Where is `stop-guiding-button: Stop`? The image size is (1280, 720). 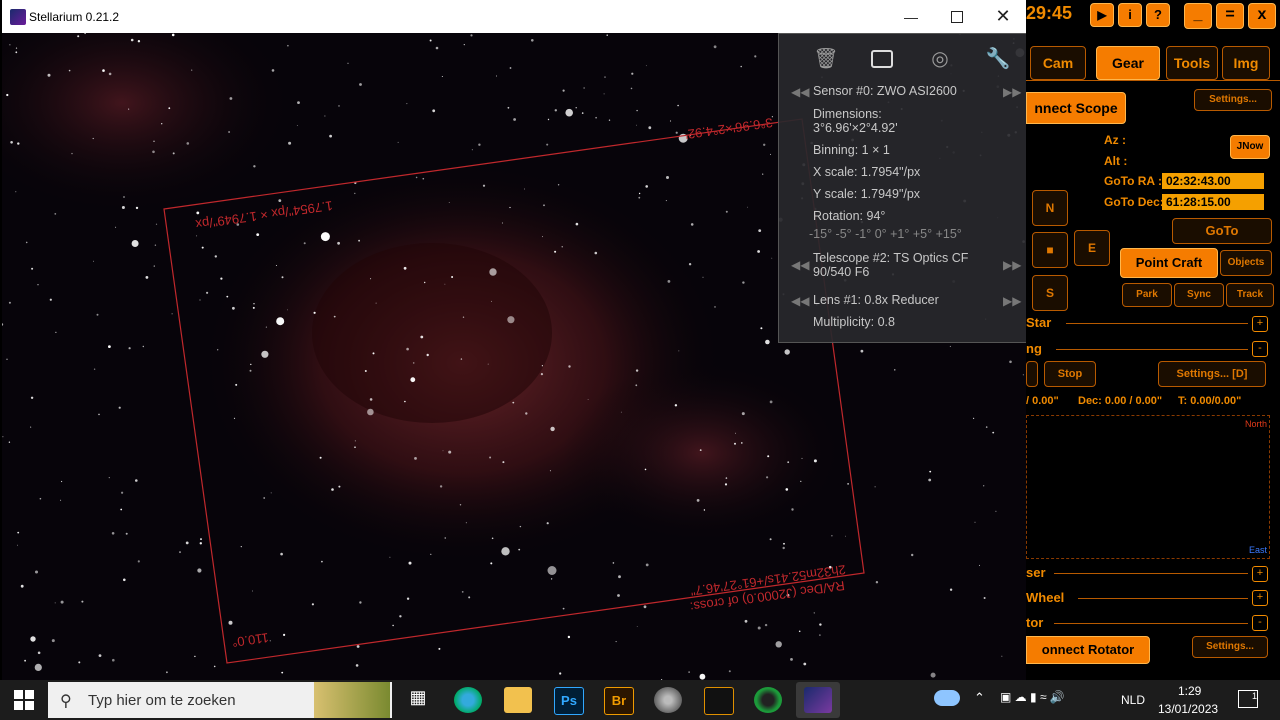 stop-guiding-button: Stop is located at coordinates (1070, 374).